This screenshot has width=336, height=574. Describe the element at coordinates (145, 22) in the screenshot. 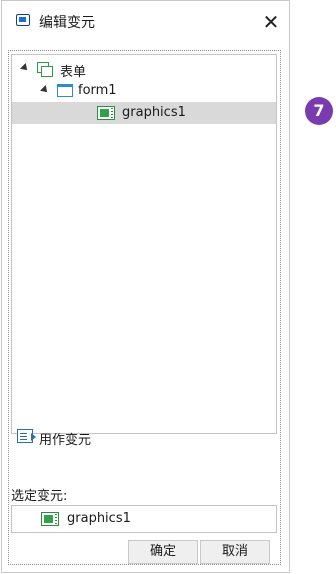

I see `title-bar: 编辑变元 ✕` at that location.